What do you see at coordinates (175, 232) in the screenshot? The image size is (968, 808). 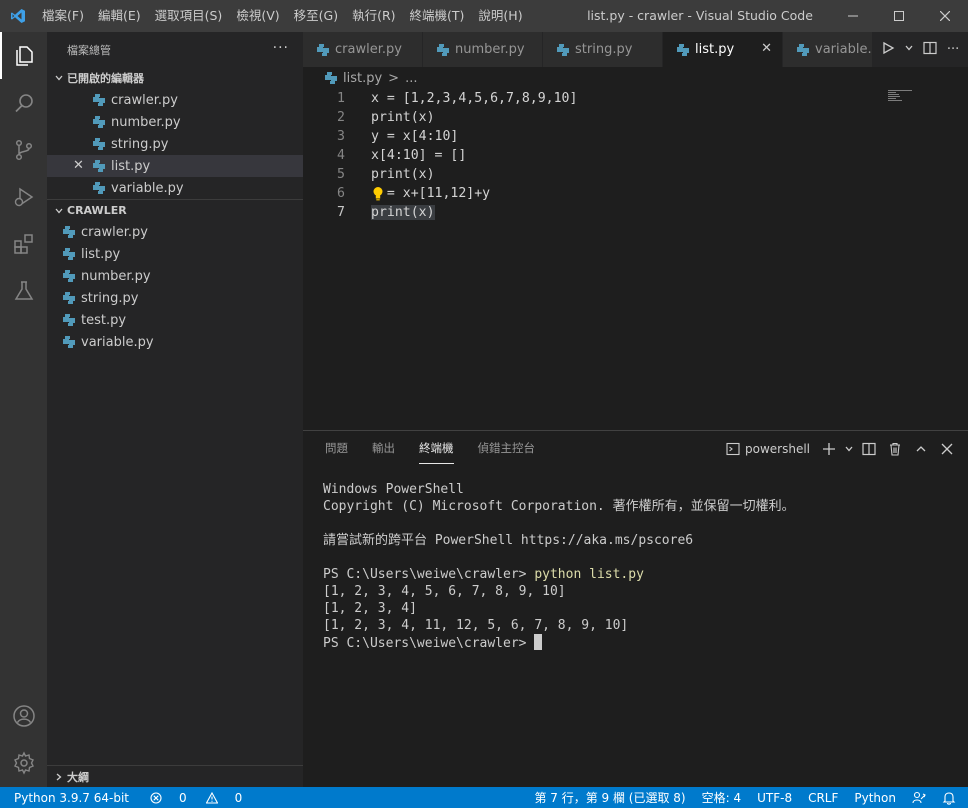 I see `file-tree-item: crawler.py` at bounding box center [175, 232].